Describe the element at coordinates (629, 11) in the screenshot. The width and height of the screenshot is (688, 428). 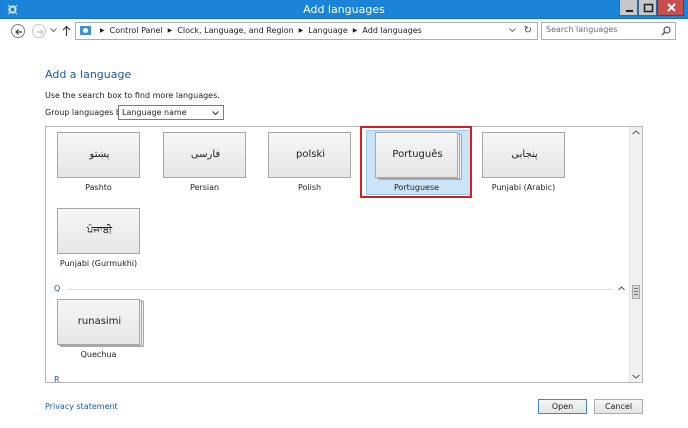
I see `minimize-icon` at that location.